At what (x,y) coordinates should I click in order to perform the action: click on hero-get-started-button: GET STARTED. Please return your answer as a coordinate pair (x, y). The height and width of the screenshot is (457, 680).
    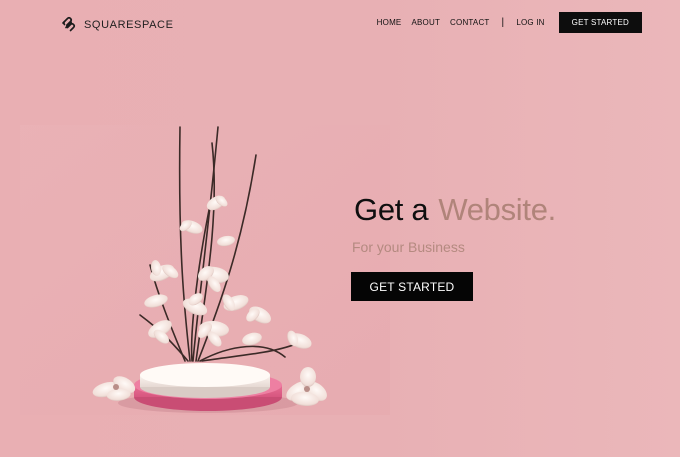
    Looking at the image, I should click on (412, 286).